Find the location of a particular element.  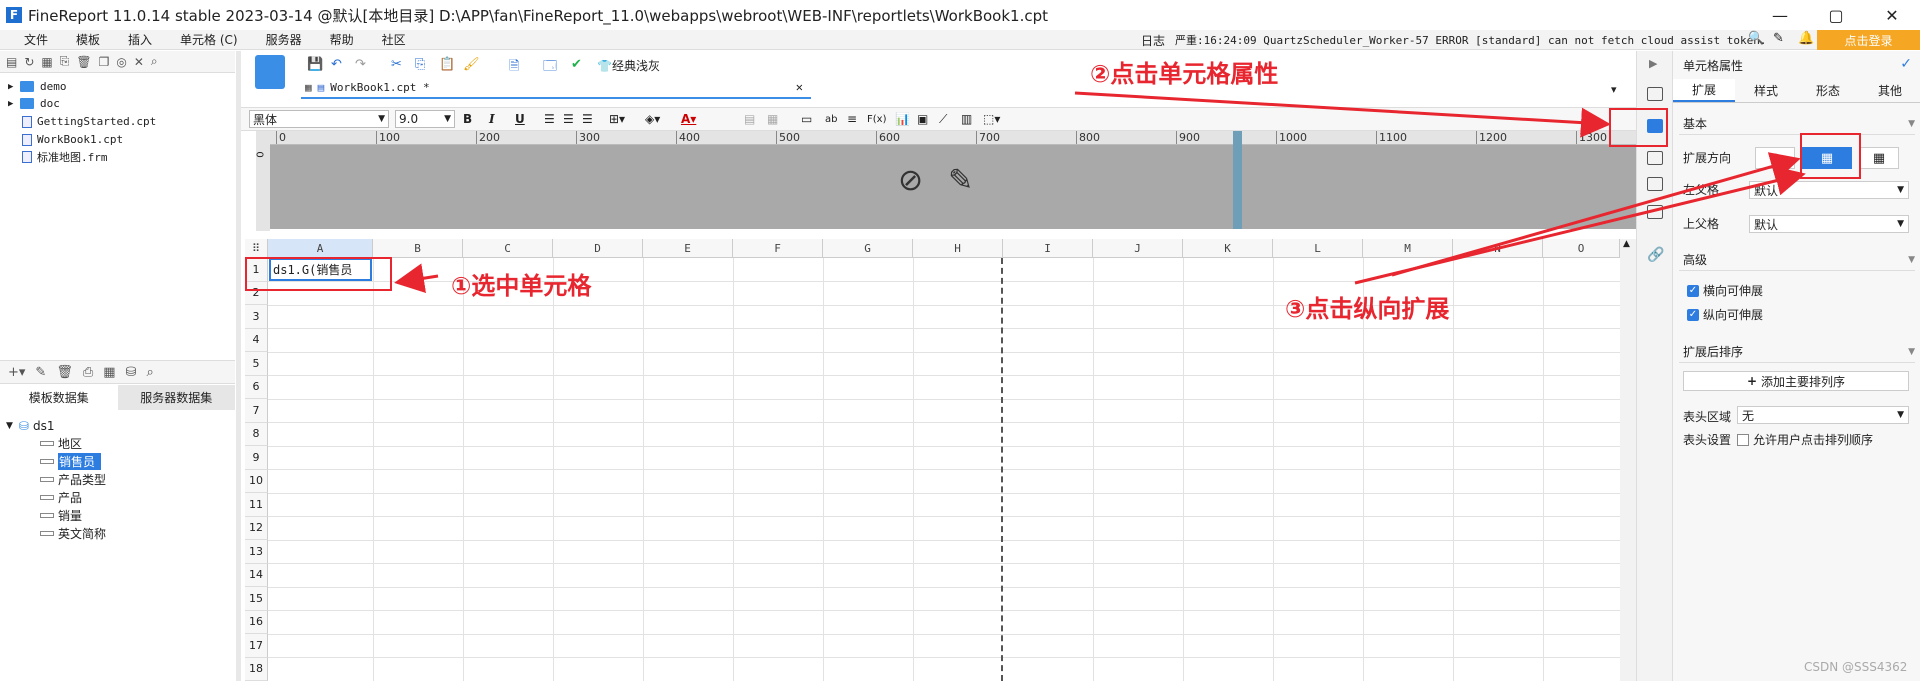

align-center-icon: ☰ is located at coordinates (568, 119).